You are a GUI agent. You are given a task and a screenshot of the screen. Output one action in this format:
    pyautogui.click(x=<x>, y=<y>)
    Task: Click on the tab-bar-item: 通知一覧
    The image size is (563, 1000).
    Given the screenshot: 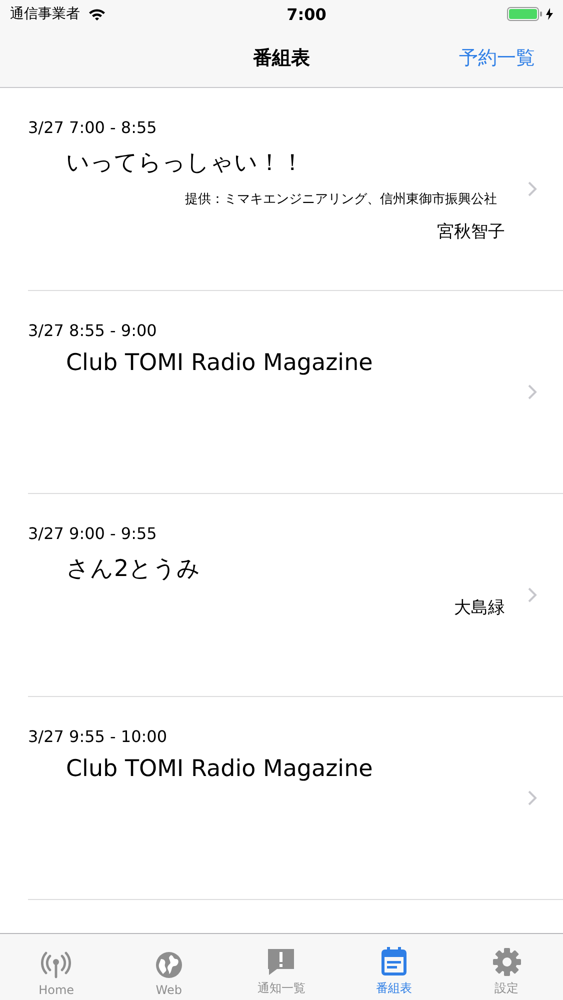 What is the action you would take?
    pyautogui.click(x=281, y=967)
    